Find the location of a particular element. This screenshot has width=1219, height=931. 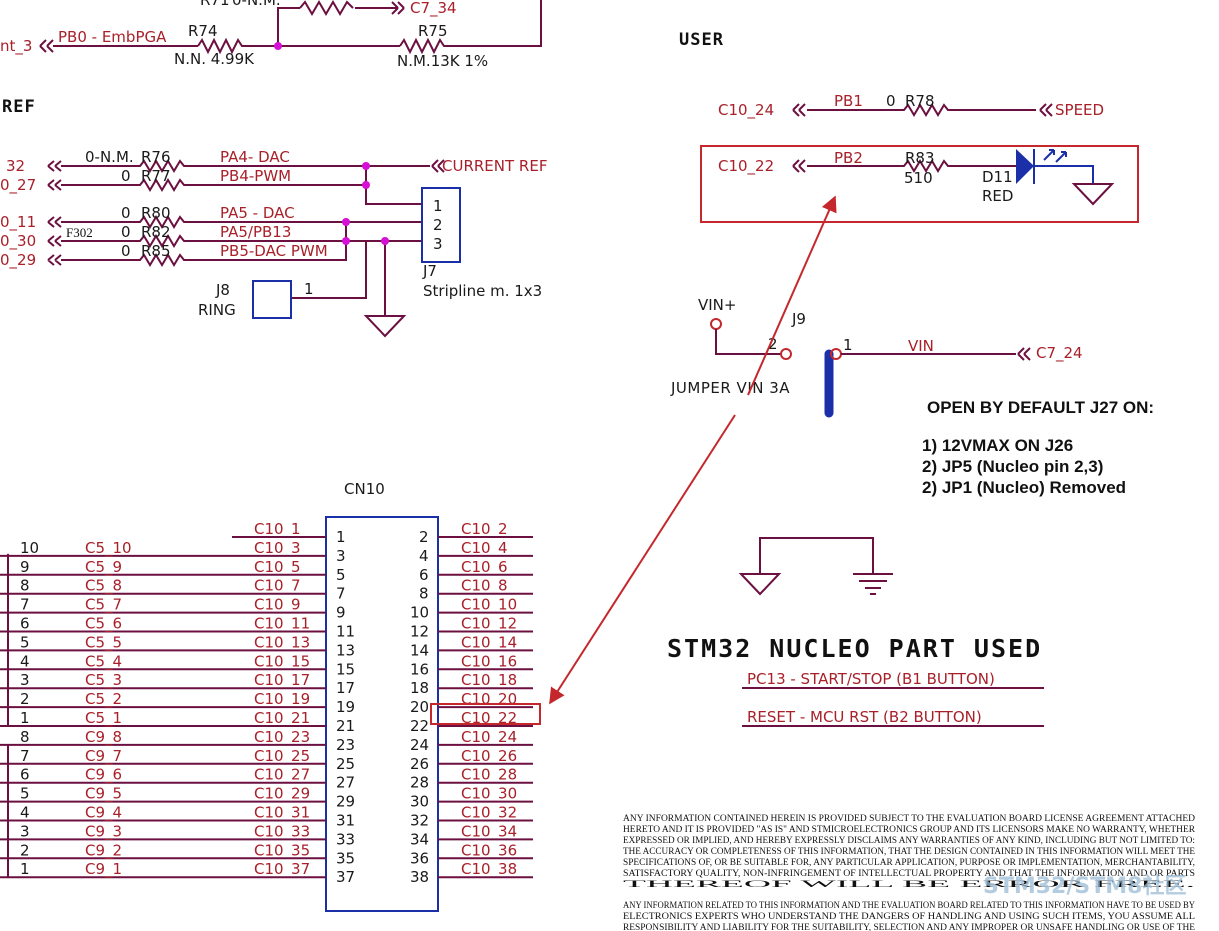

cn10-left-pin-number: 1 is located at coordinates (341, 537).